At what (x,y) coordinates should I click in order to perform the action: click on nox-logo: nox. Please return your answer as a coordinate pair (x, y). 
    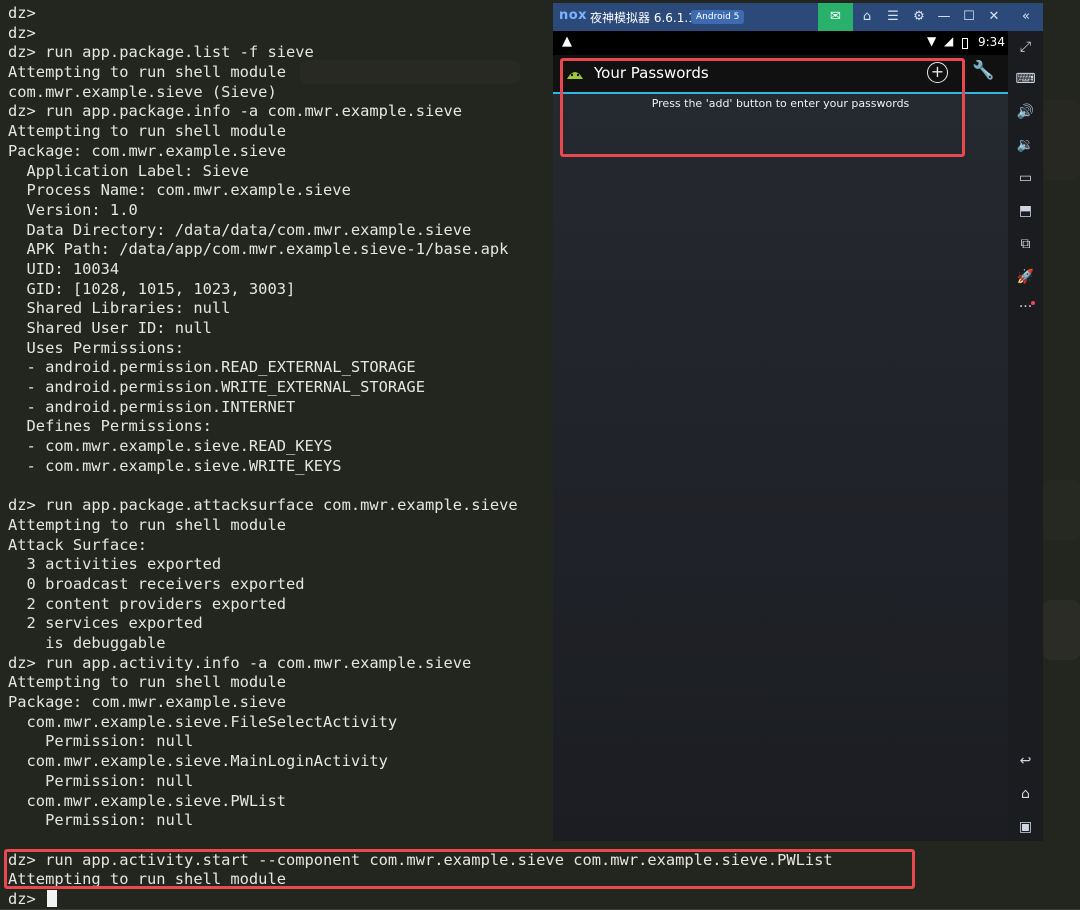
    Looking at the image, I should click on (573, 15).